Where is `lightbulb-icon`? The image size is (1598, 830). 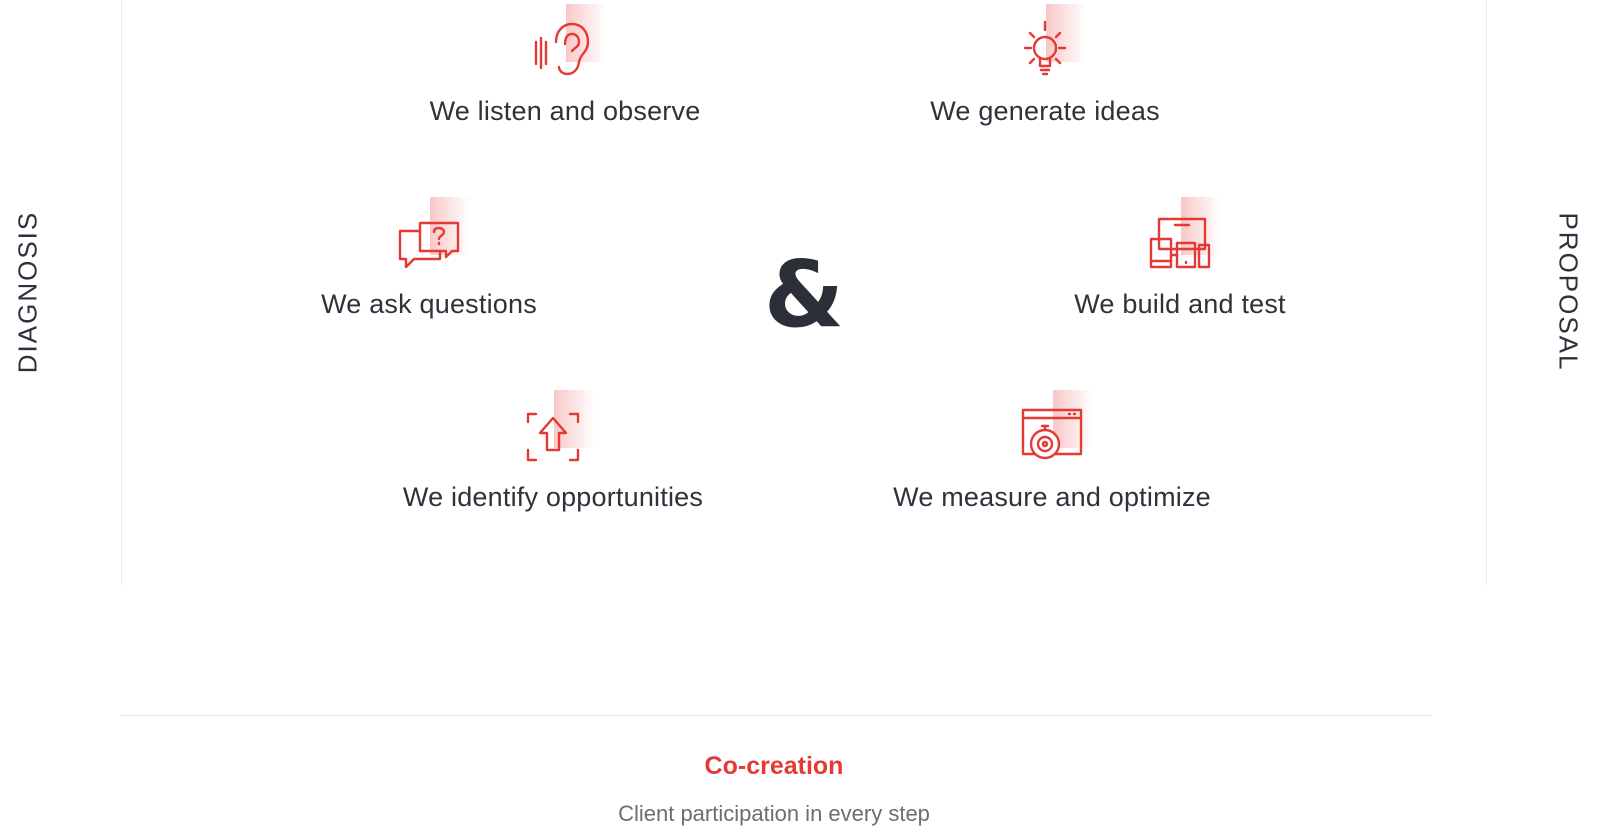 lightbulb-icon is located at coordinates (1045, 48).